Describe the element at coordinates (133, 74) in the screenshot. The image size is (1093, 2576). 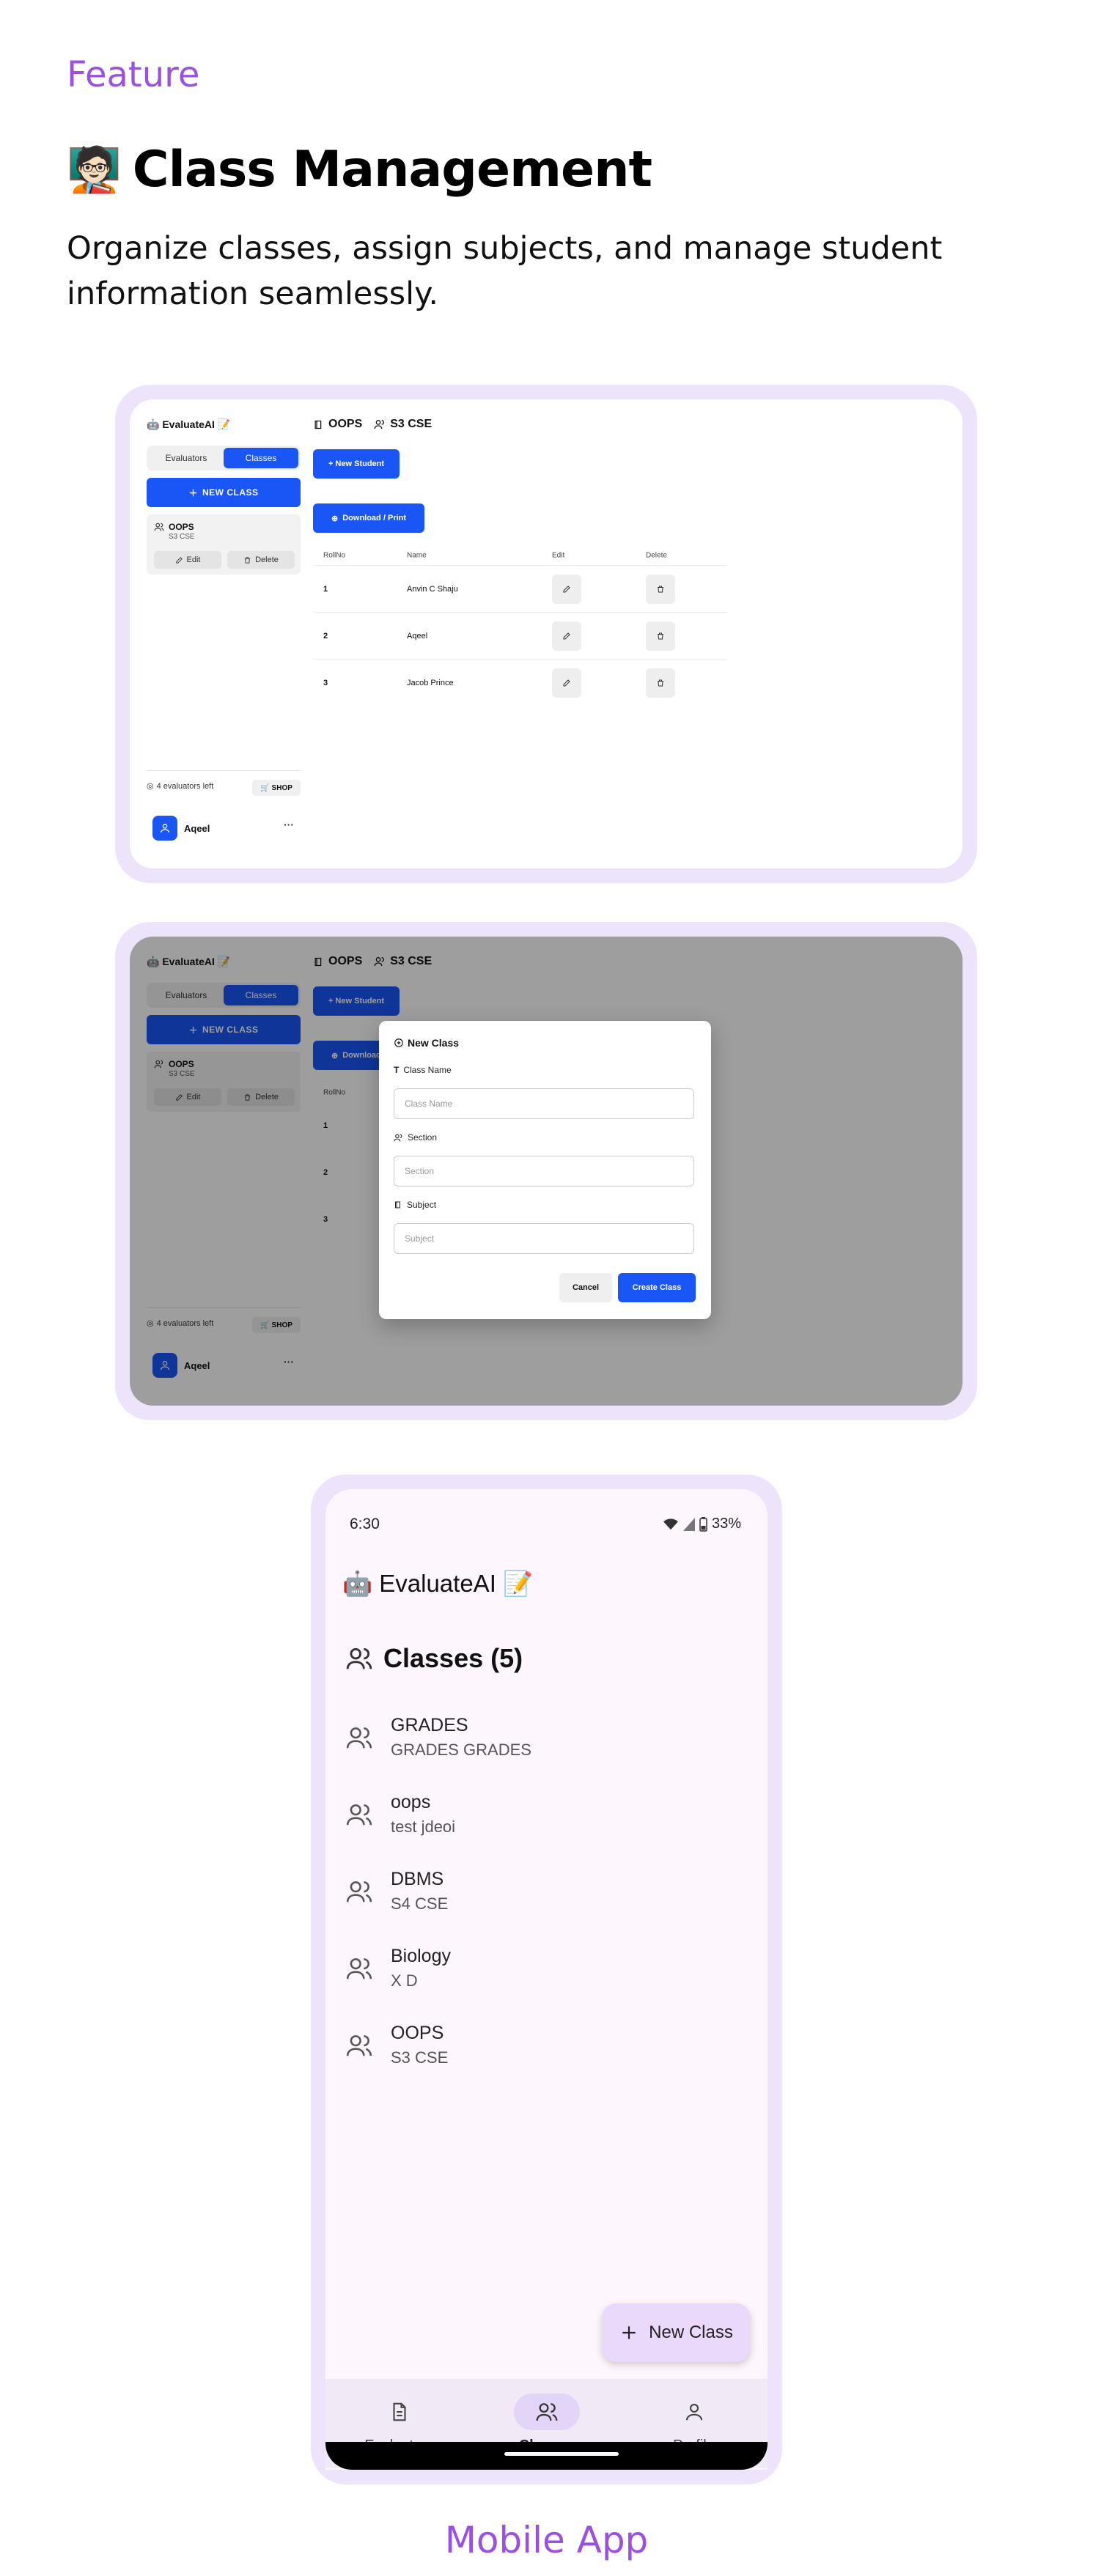
I see `feature-eyebrow: Feature` at that location.